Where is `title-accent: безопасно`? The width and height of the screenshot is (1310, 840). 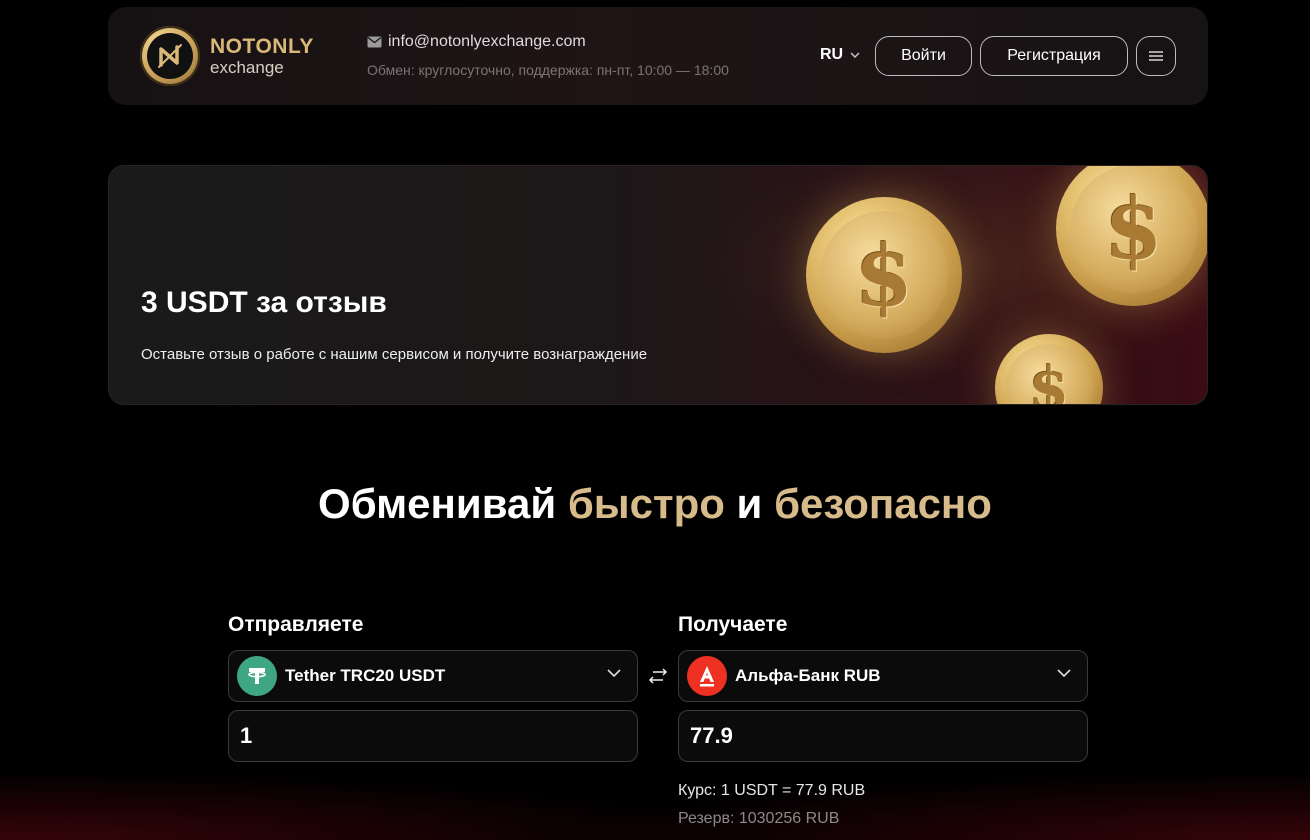 title-accent: безопасно is located at coordinates (883, 503).